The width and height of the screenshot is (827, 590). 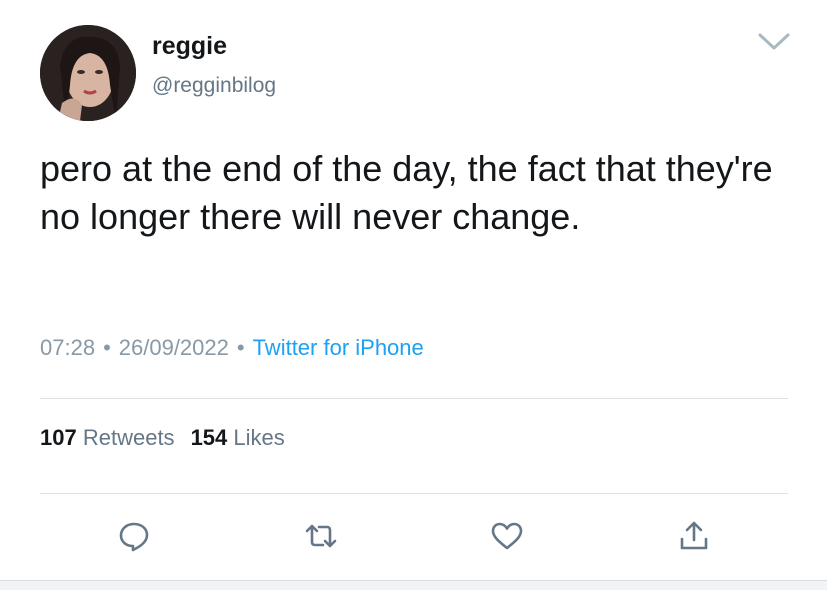 I want to click on tweet-meta: 07:28 • 26/09/2022 • Twitter for iPhone, so click(x=232, y=348).